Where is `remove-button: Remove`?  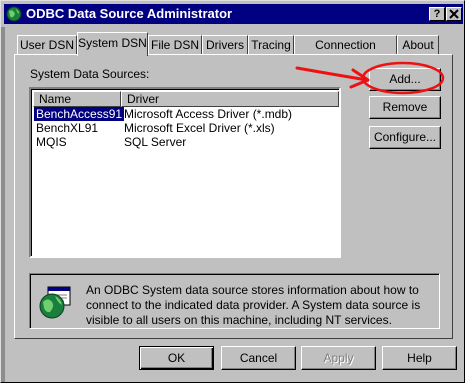
remove-button: Remove is located at coordinates (405, 107).